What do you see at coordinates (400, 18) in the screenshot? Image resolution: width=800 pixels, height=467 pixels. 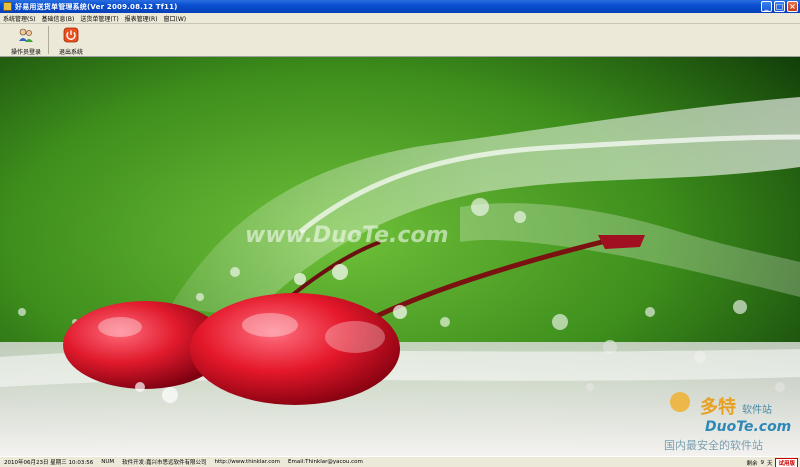 I see `menu-bar: 系统管理(S) 基础信息(B) 送货单管理(T) 报表管理(R) 窗口(W)` at bounding box center [400, 18].